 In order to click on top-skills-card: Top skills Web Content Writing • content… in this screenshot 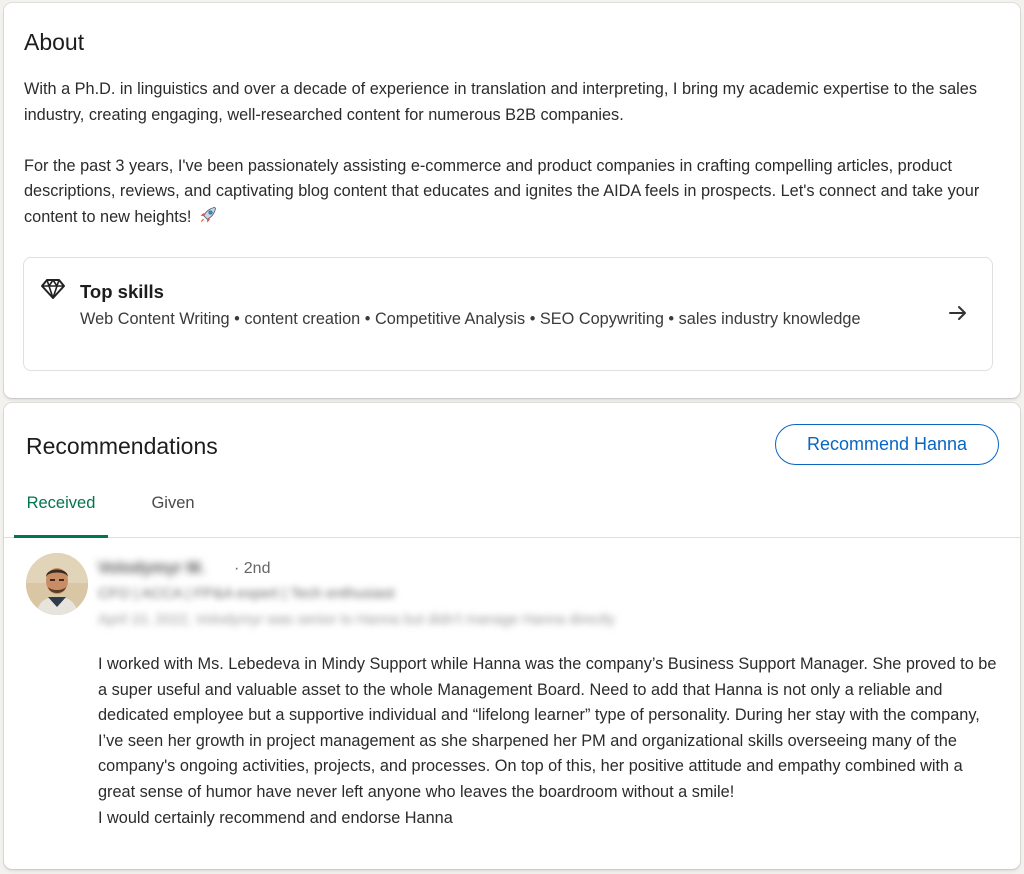, I will do `click(508, 314)`.